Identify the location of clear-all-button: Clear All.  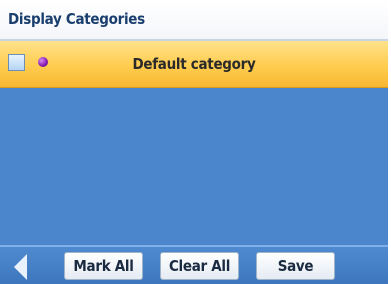
(199, 266).